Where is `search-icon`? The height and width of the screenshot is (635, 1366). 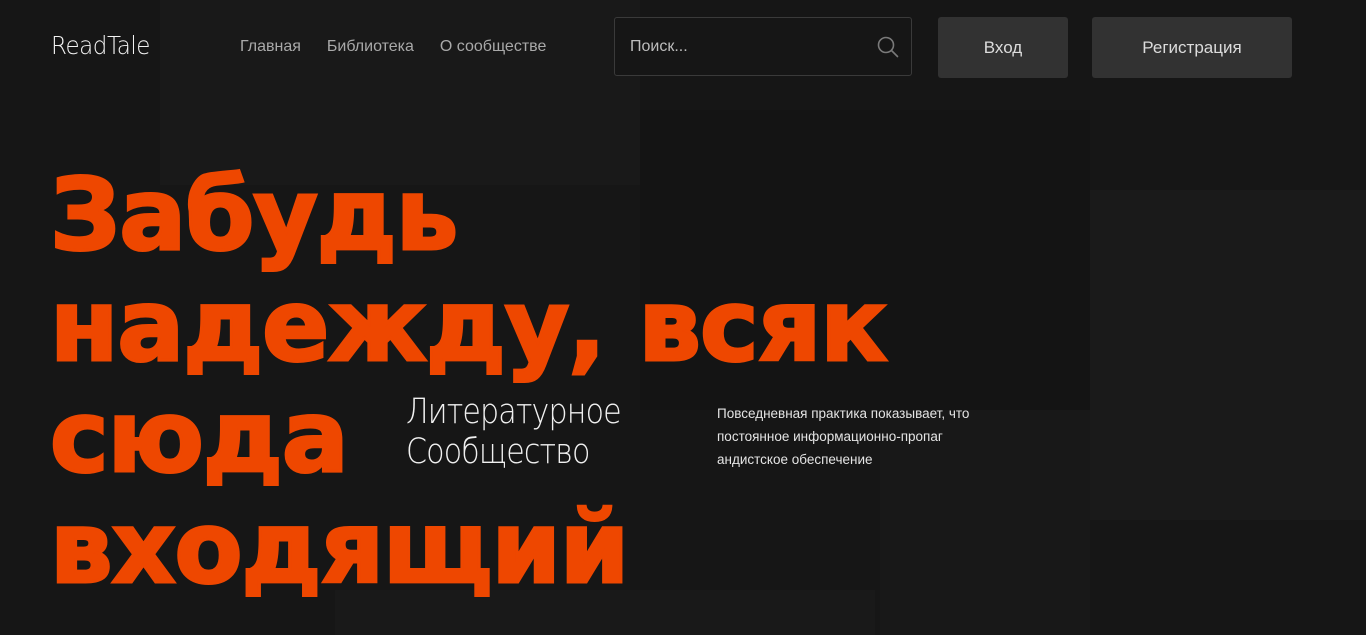 search-icon is located at coordinates (888, 47).